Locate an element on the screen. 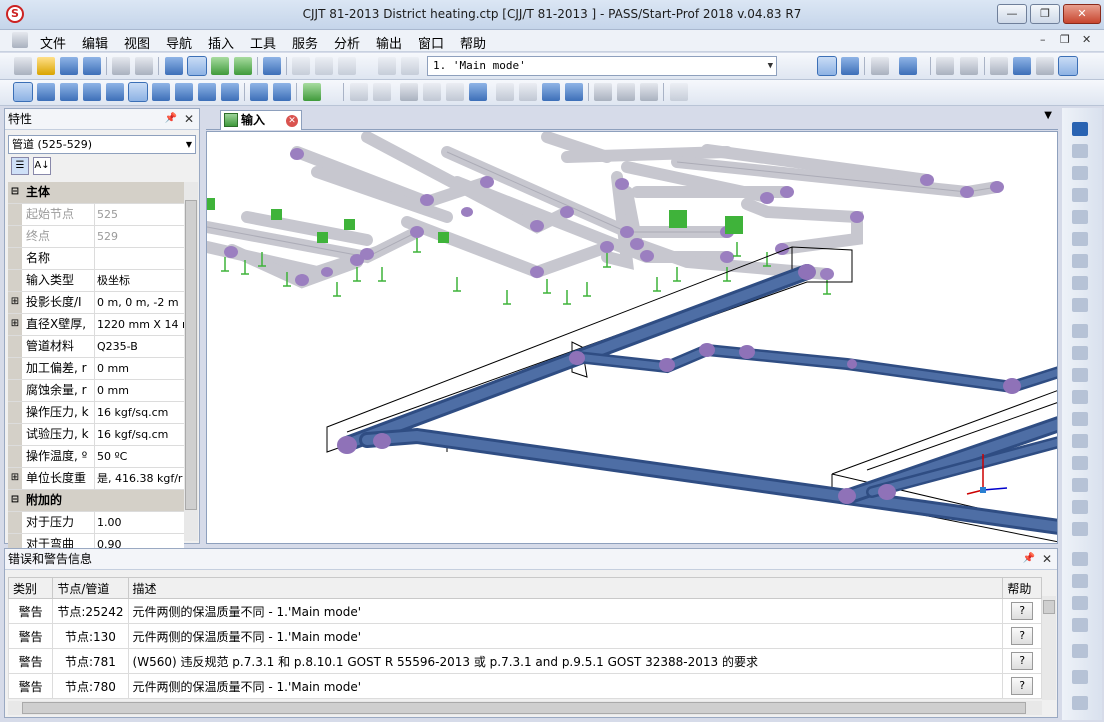 Image resolution: width=1104 pixels, height=722 pixels. save-as-icon is located at coordinates (92, 66).